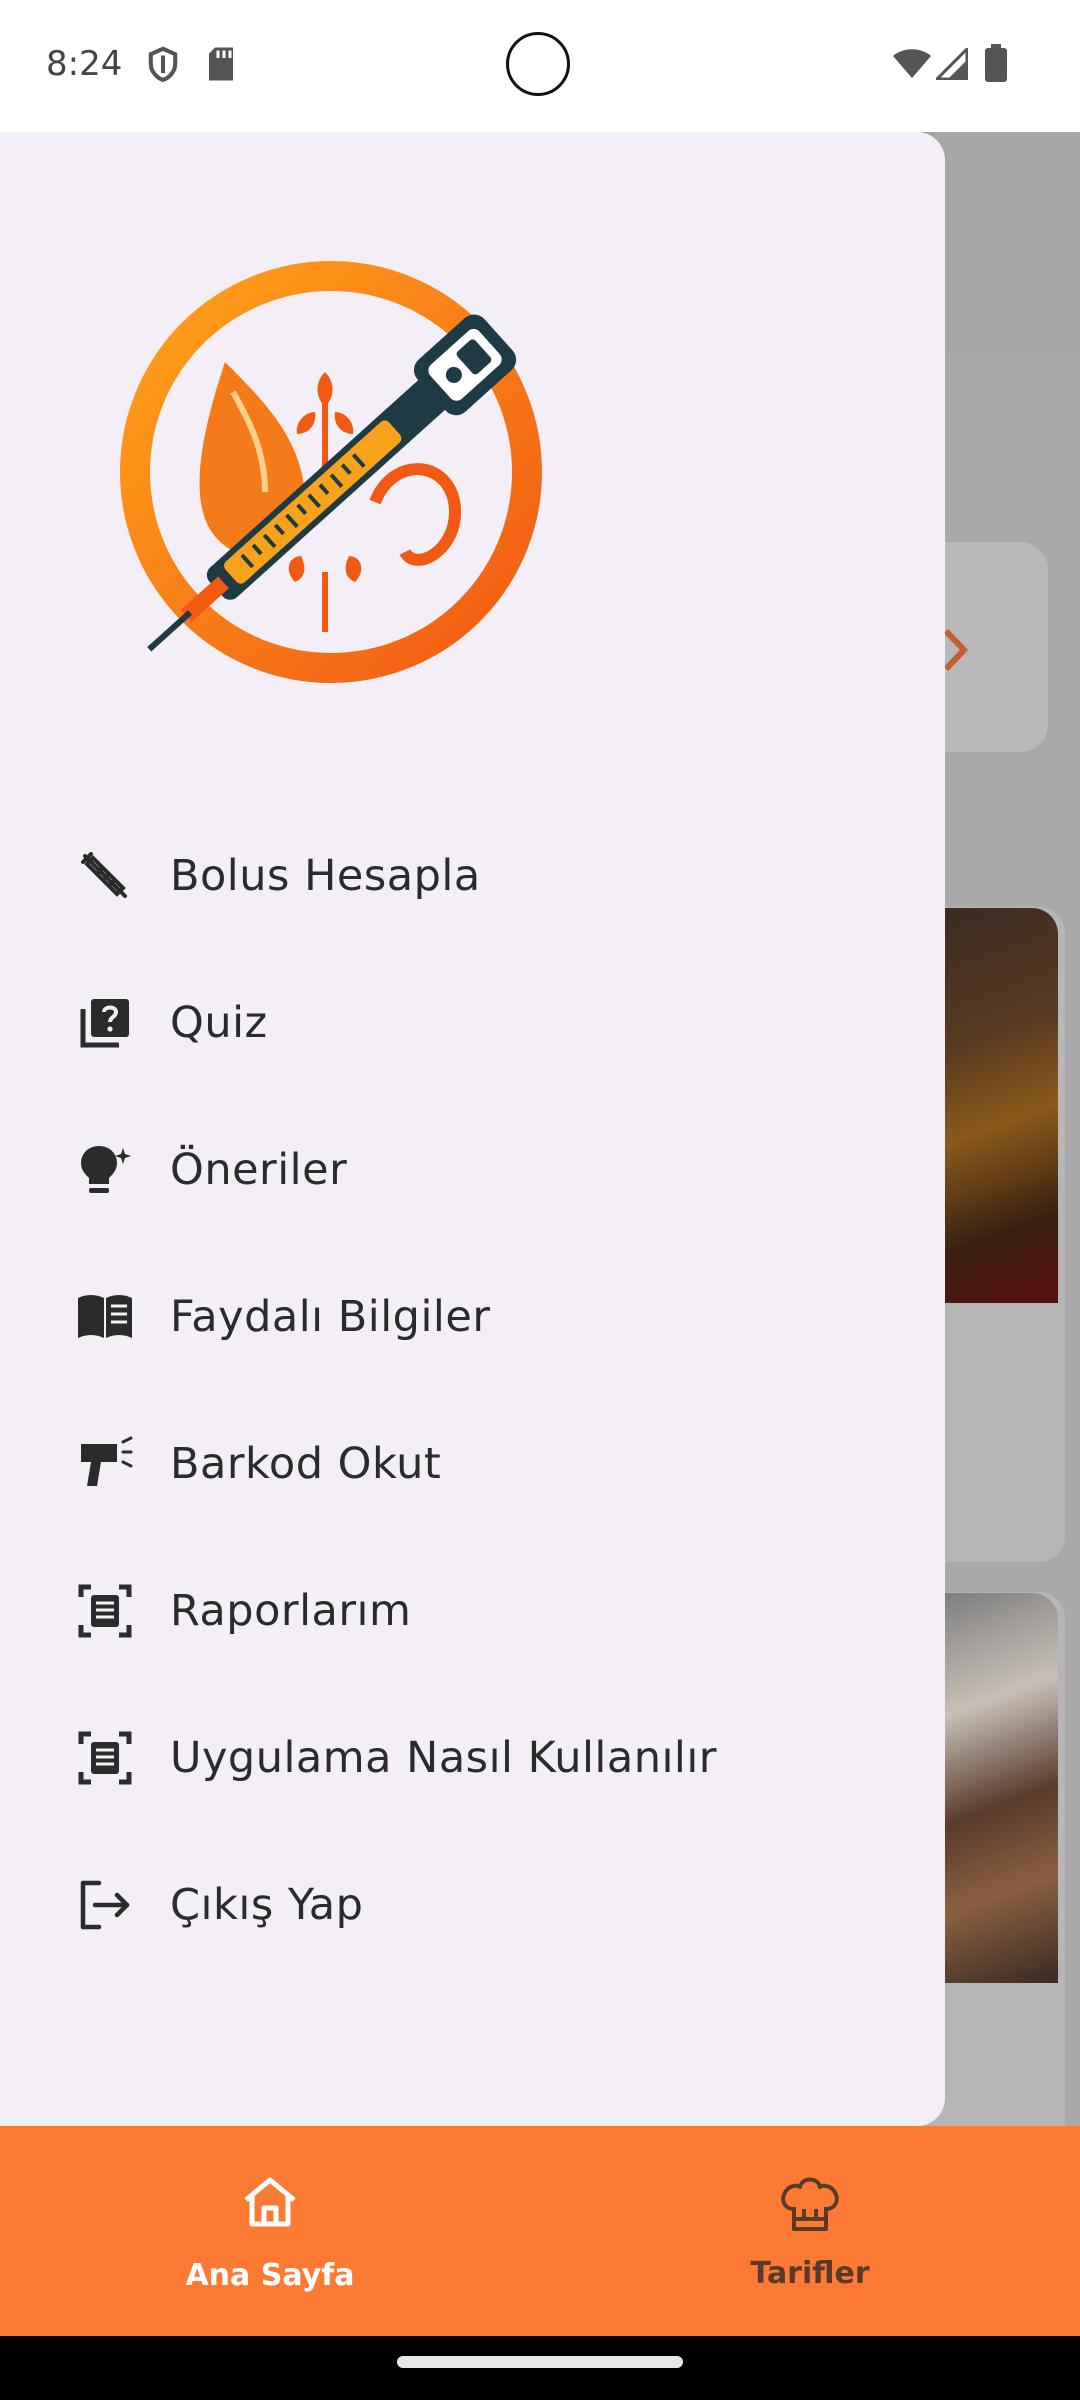 This screenshot has height=2400, width=1080. What do you see at coordinates (163, 67) in the screenshot?
I see `shield-icon` at bounding box center [163, 67].